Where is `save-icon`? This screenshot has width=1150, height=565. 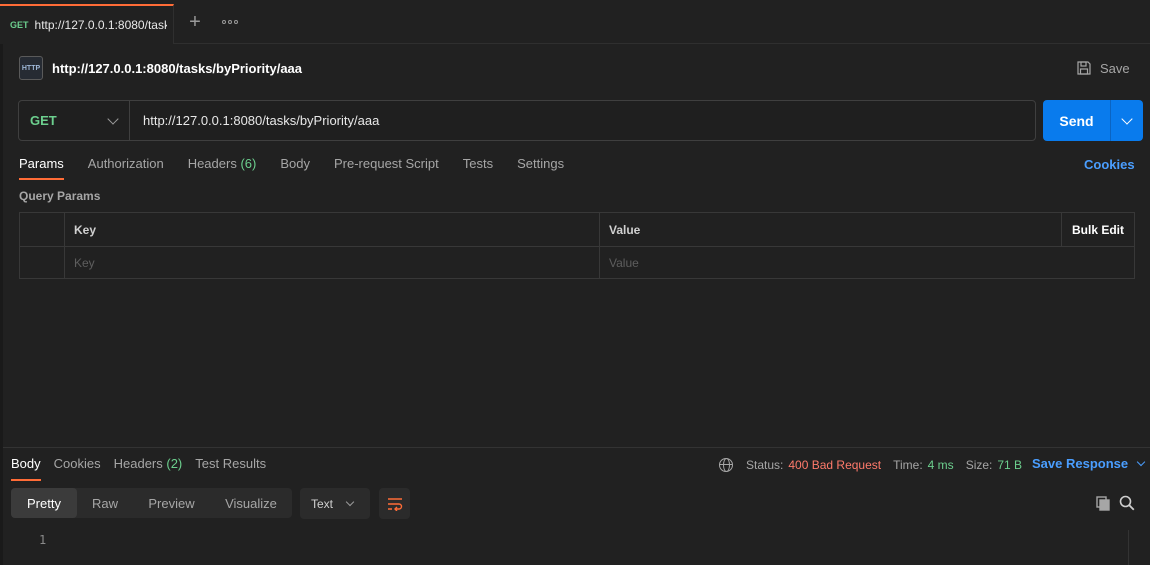 save-icon is located at coordinates (1084, 68).